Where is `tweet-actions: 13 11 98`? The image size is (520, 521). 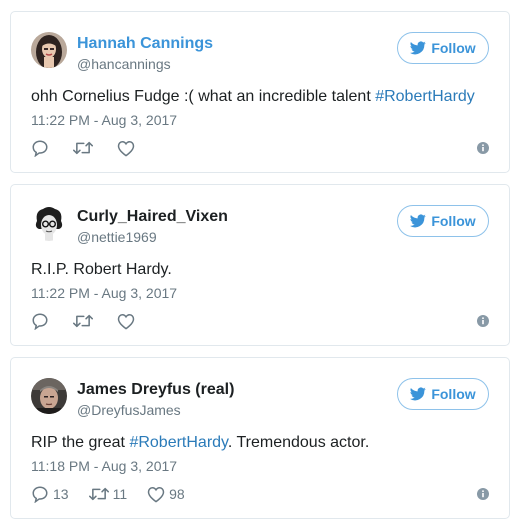 tweet-actions: 13 11 98 is located at coordinates (118, 494).